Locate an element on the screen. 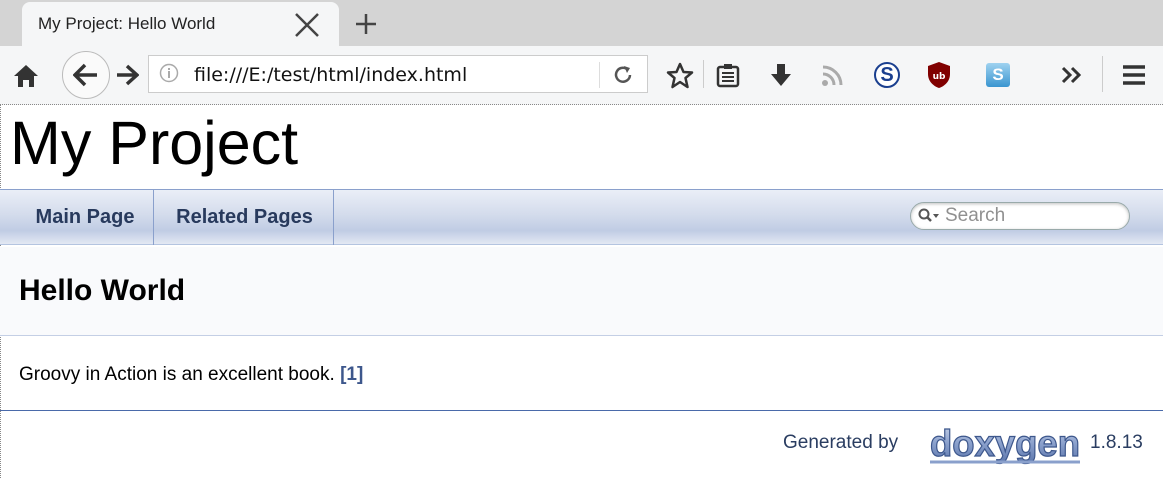  svg-text: ub is located at coordinates (939, 77).